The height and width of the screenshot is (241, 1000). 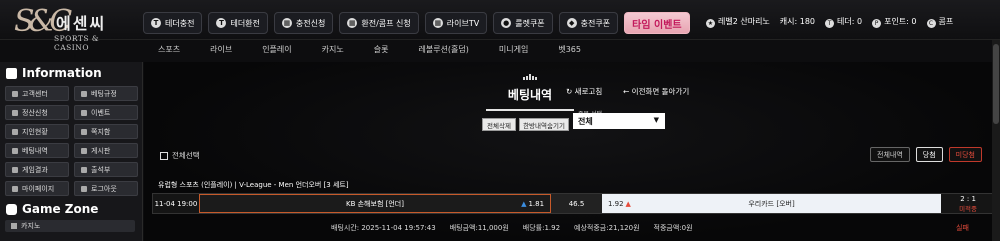 What do you see at coordinates (443, 50) in the screenshot?
I see `subnav-holdem: 레볼루션(홀덤)` at bounding box center [443, 50].